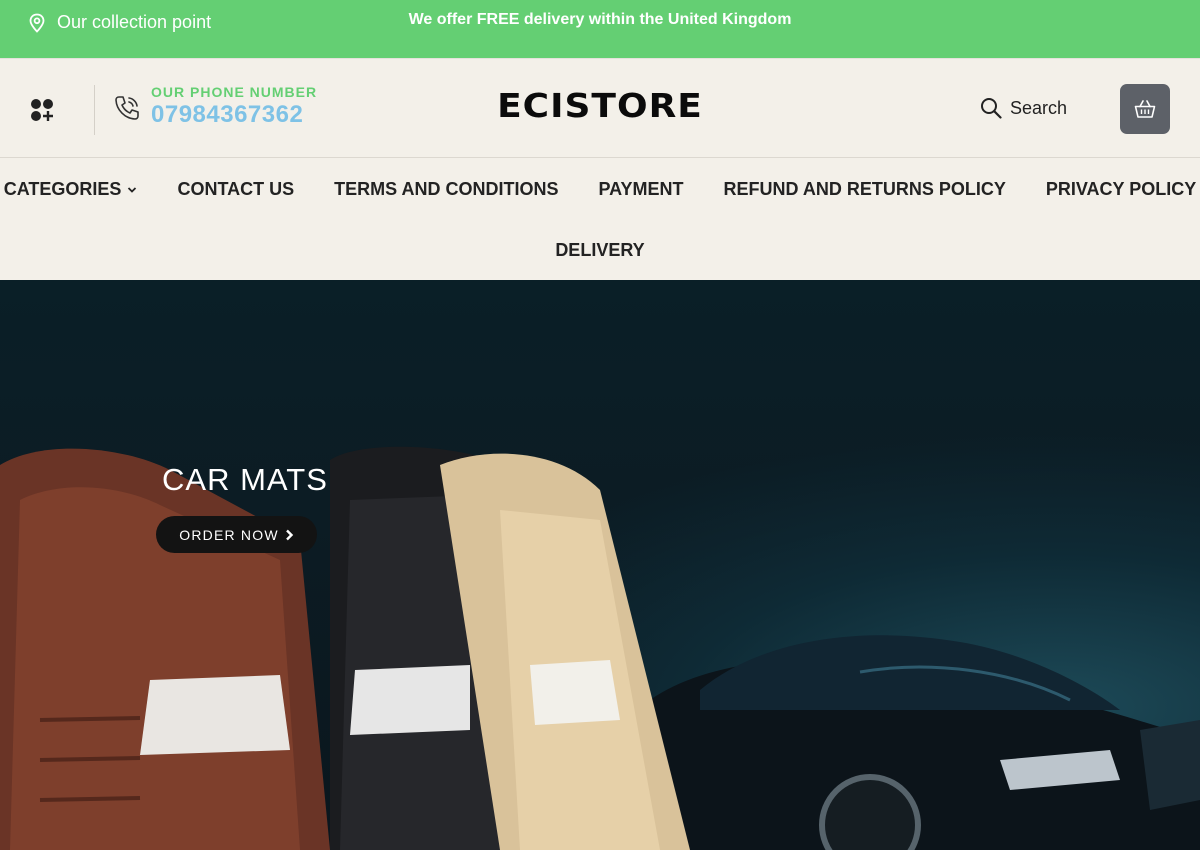 The image size is (1200, 850). I want to click on basket-icon, so click(1145, 109).